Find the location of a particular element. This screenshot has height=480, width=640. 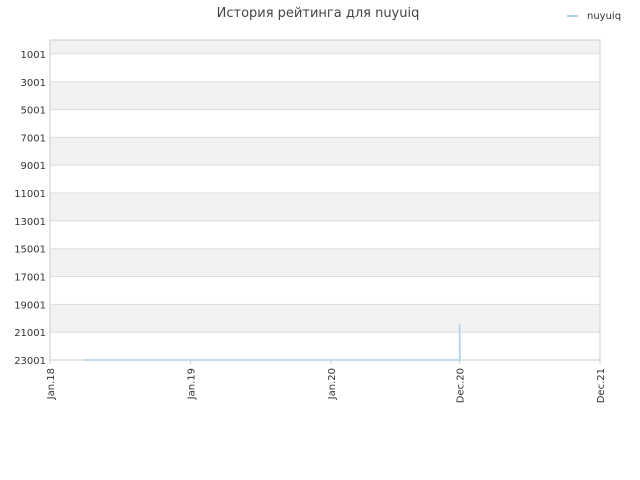

y-tick-label: 17001 is located at coordinates (30, 278).